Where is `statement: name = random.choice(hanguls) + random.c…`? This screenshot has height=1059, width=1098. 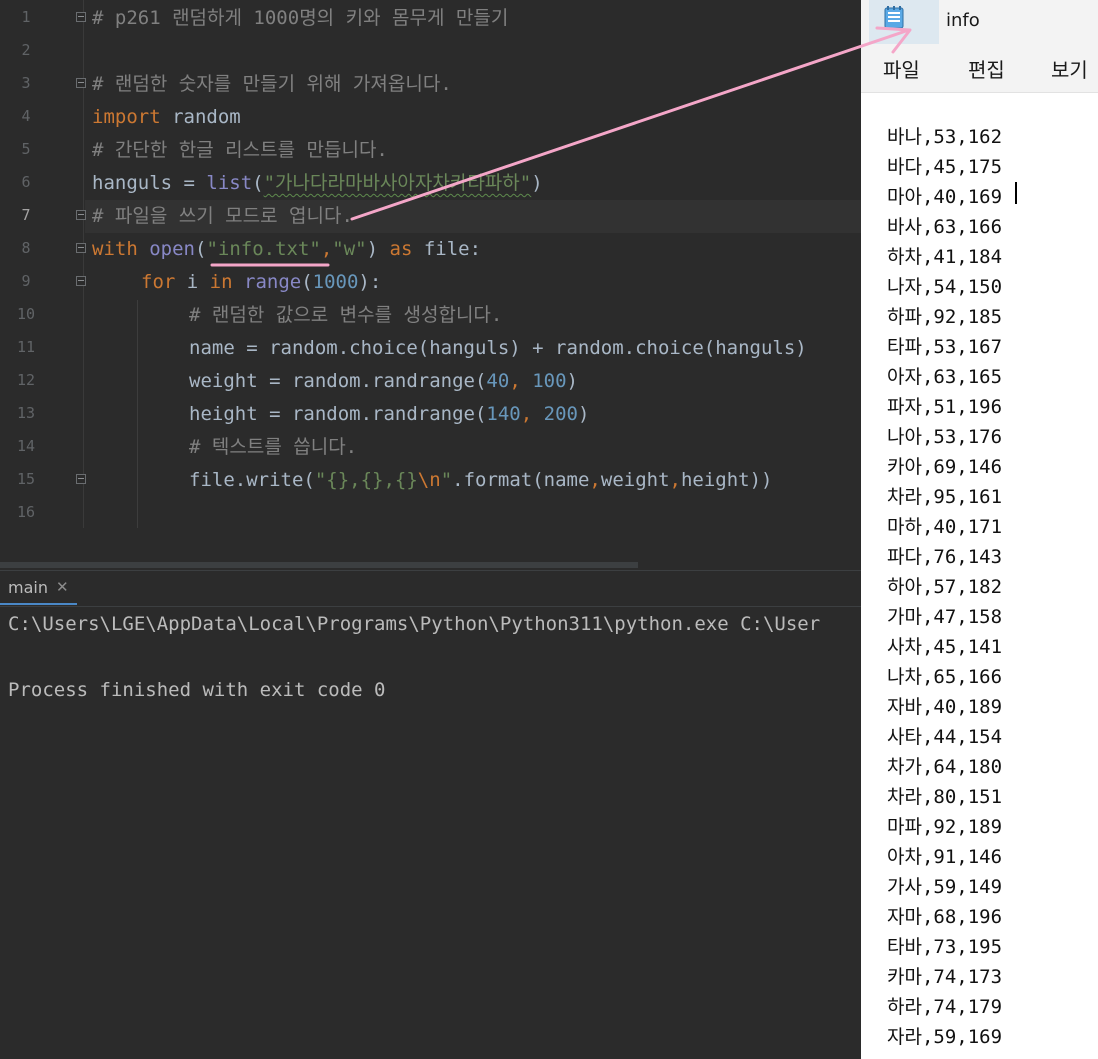
statement: name = random.choice(hanguls) + random.c… is located at coordinates (498, 348).